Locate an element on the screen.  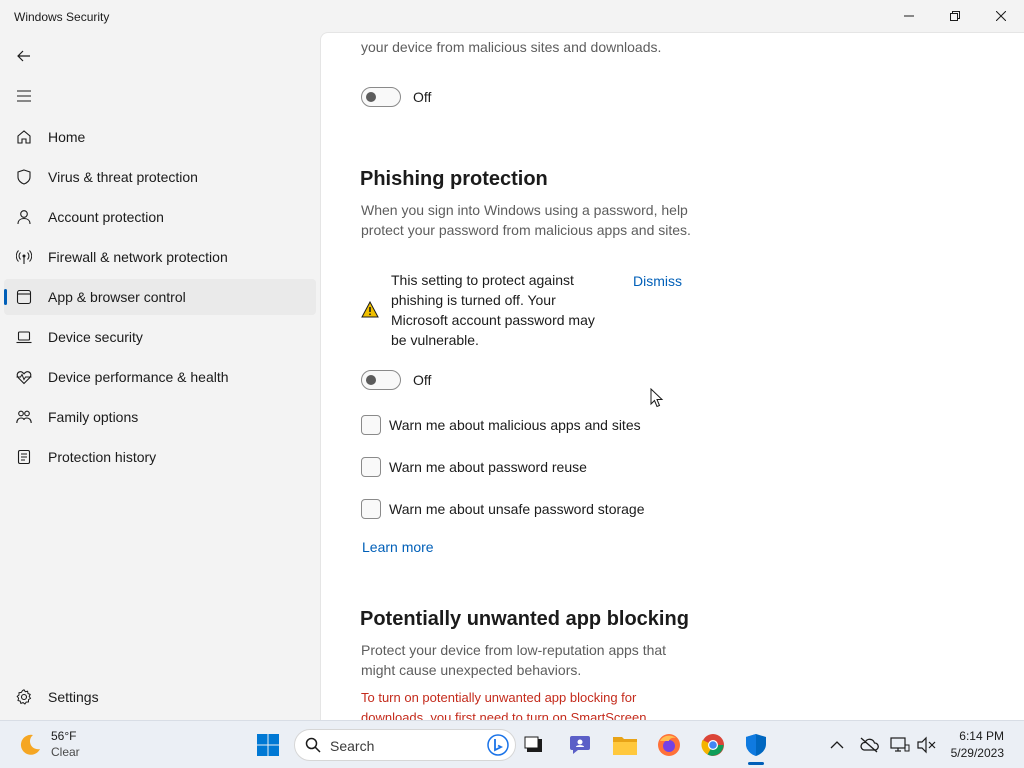
firefox-icon is located at coordinates (669, 745).